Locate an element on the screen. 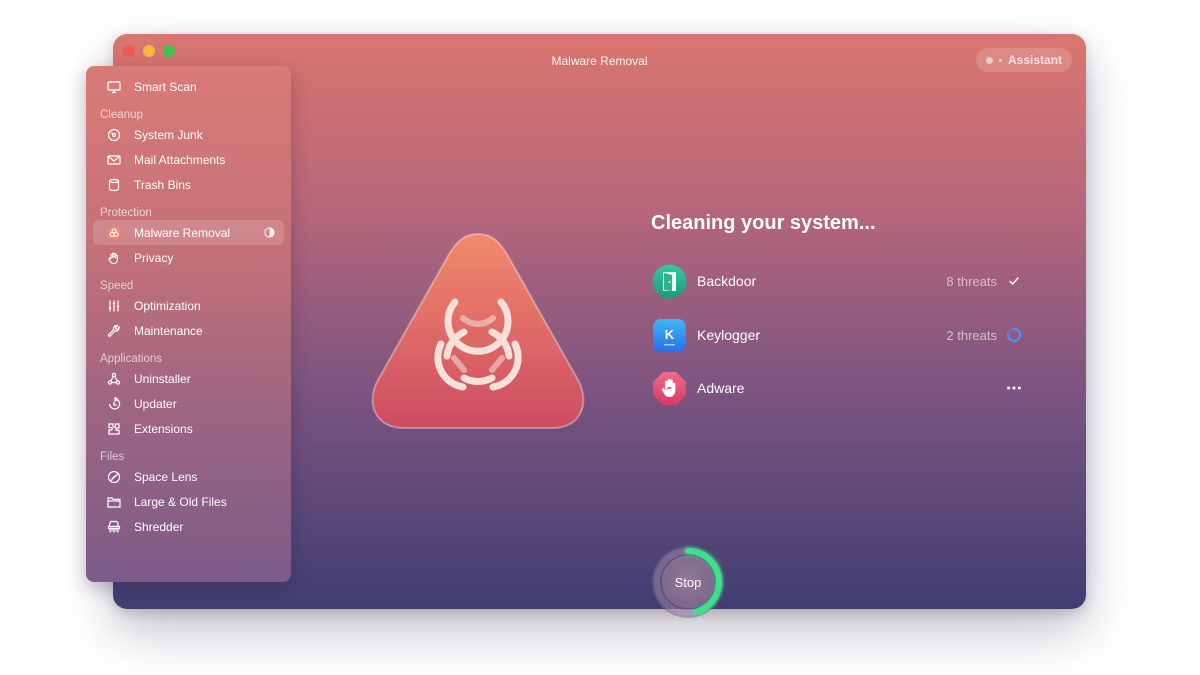  disk-icon is located at coordinates (114, 135).